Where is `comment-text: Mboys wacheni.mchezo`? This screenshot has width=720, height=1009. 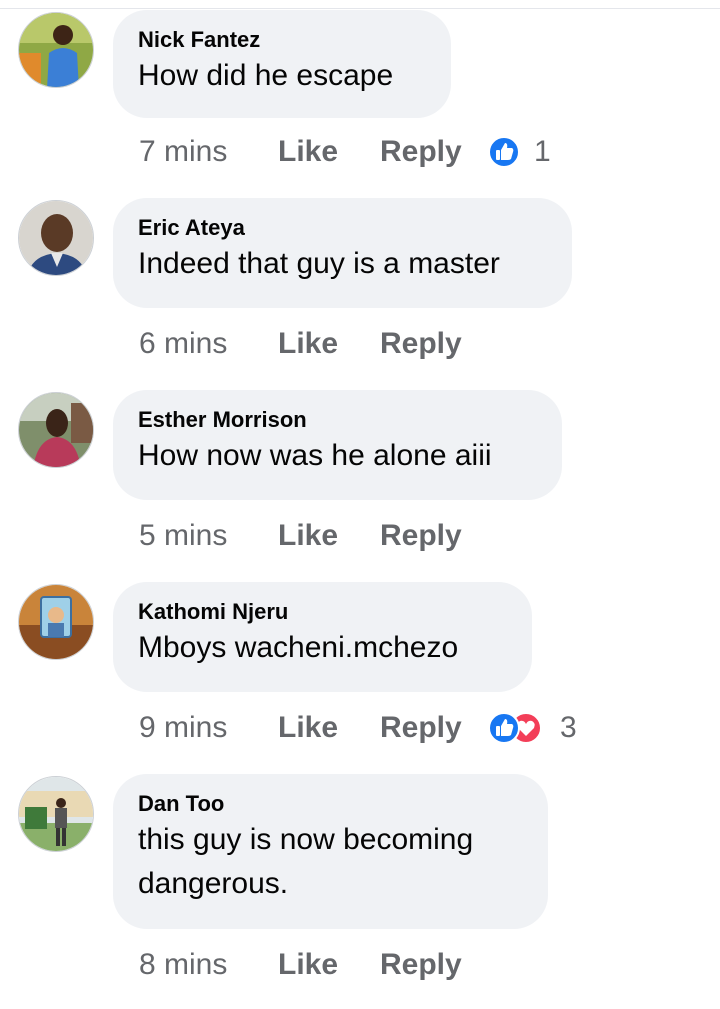 comment-text: Mboys wacheni.mchezo is located at coordinates (298, 647).